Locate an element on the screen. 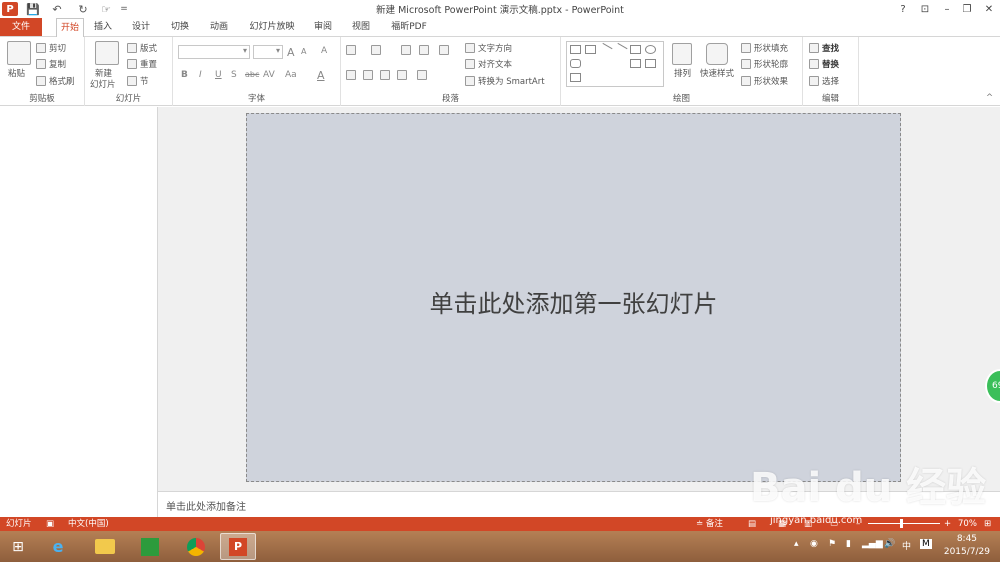 The image size is (1000, 562). vertical-textbox-shape-icon is located at coordinates (590, 49).